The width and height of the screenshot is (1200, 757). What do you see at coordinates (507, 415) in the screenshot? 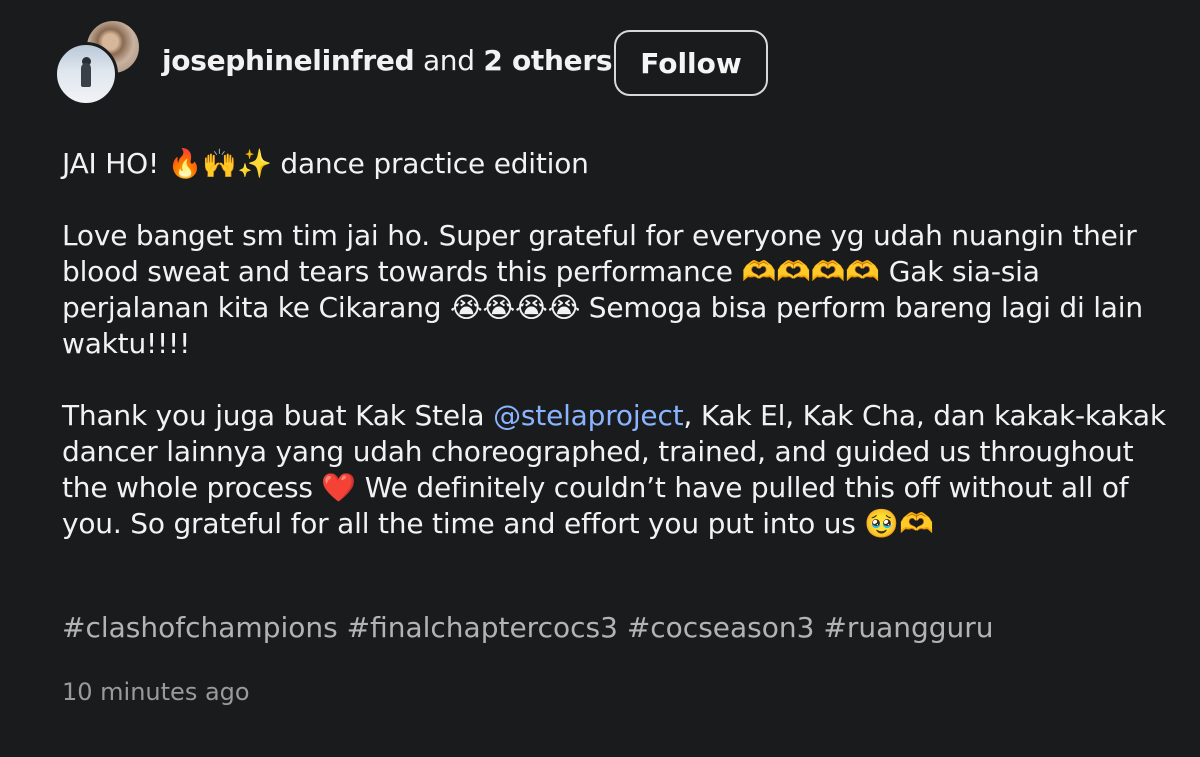
I see `threads-mention-icon: @` at bounding box center [507, 415].